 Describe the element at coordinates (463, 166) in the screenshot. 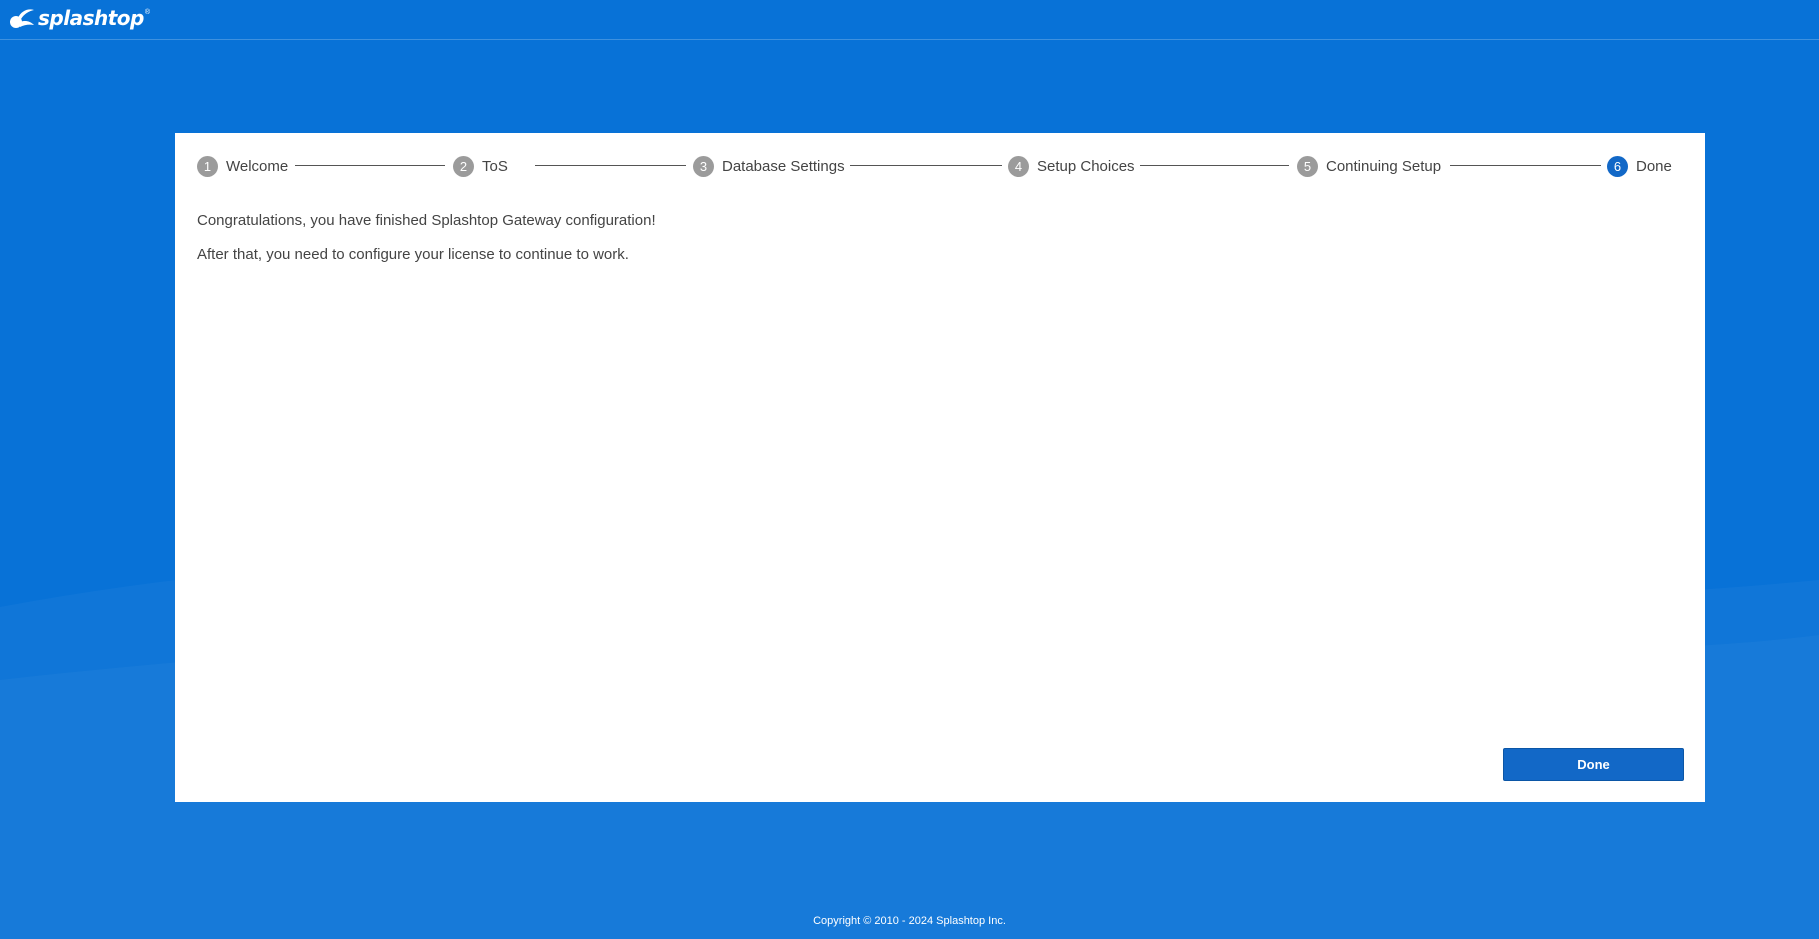

I see `step-number: 2` at that location.